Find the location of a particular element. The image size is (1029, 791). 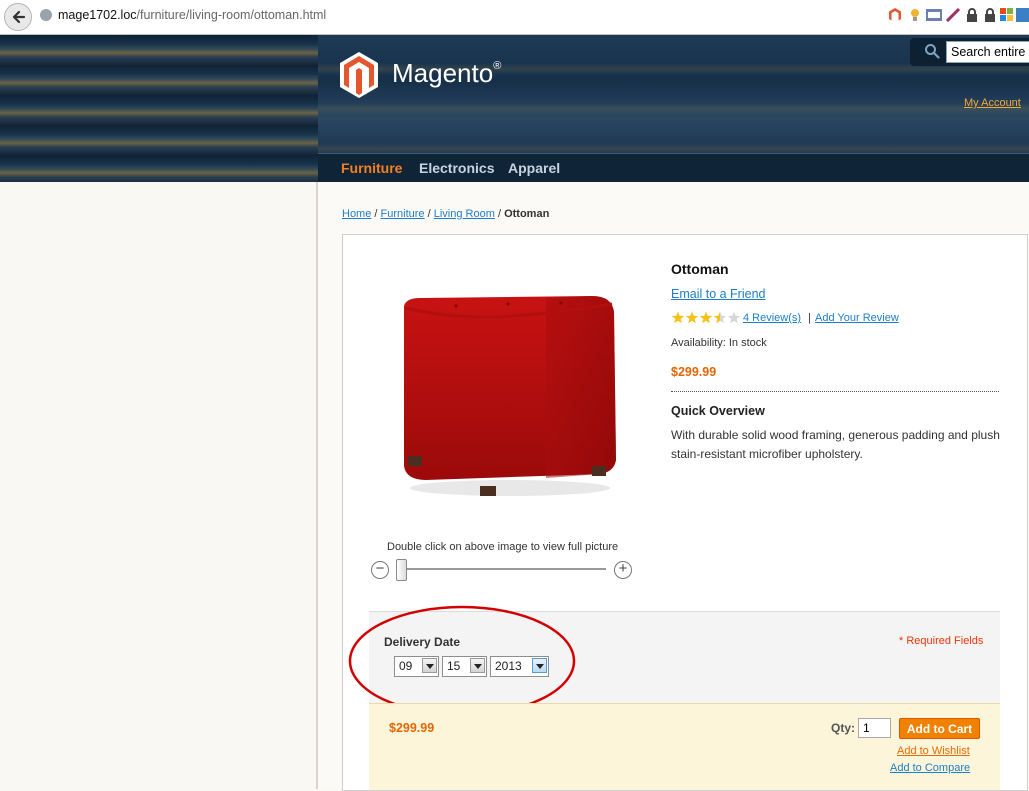

rating-stars is located at coordinates (707, 320).